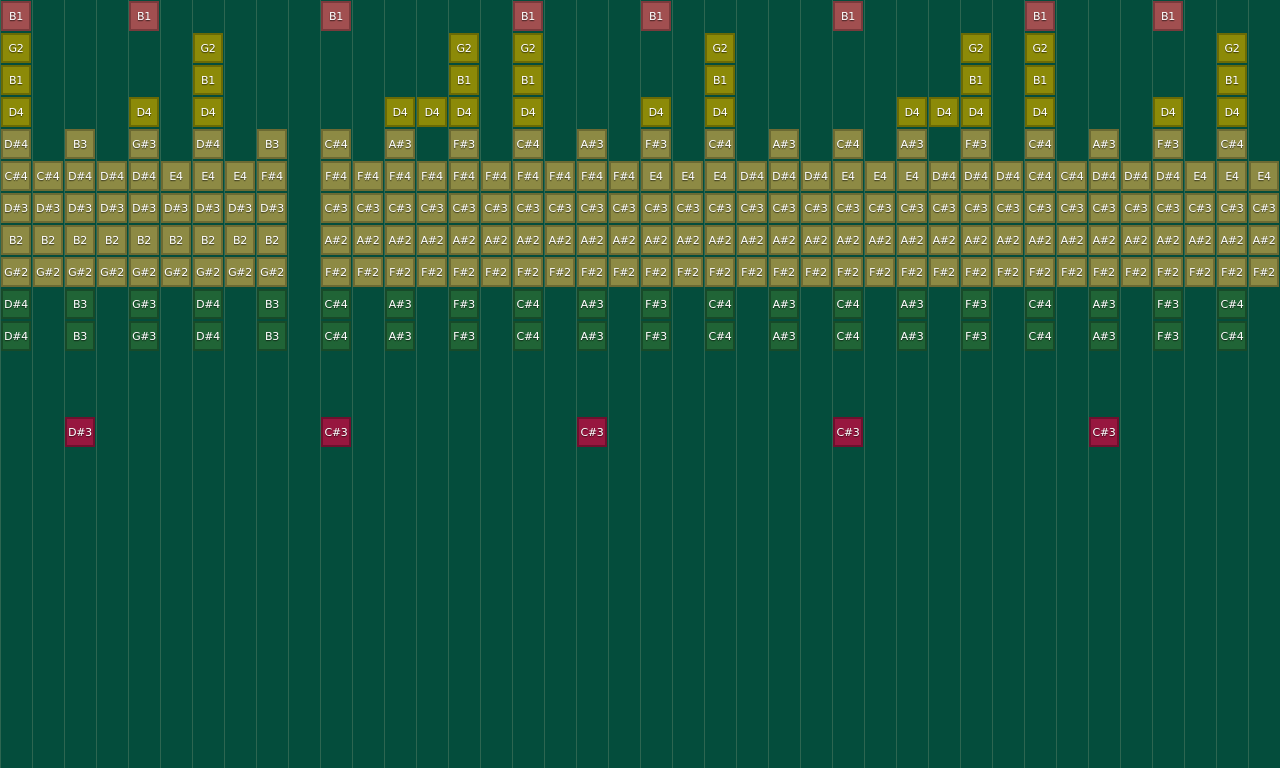 This screenshot has height=768, width=1280. I want to click on note-cell: B3, so click(272, 304).